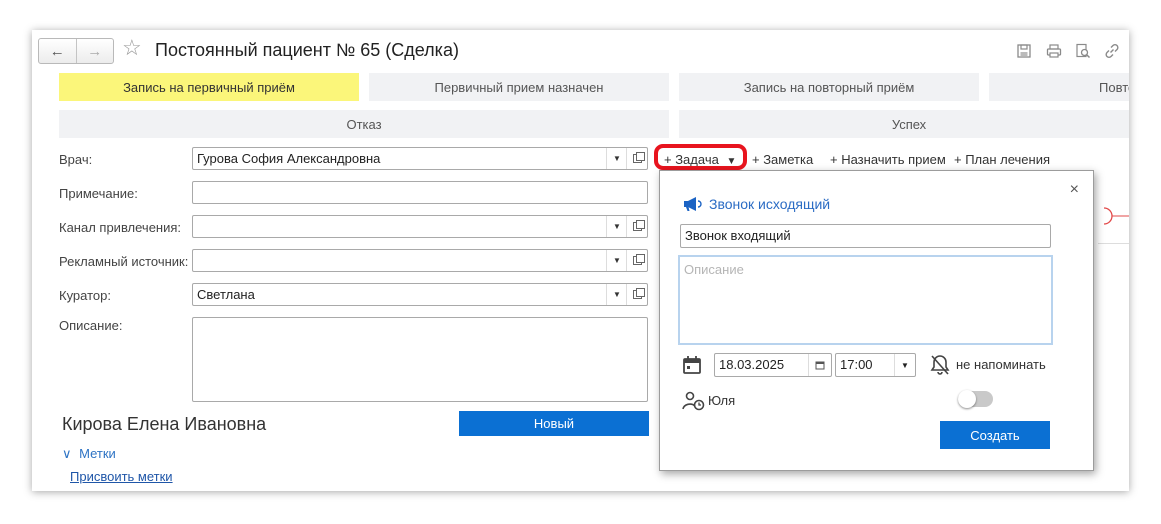  What do you see at coordinates (420, 260) in the screenshot?
I see `ad-source-field: ▼` at bounding box center [420, 260].